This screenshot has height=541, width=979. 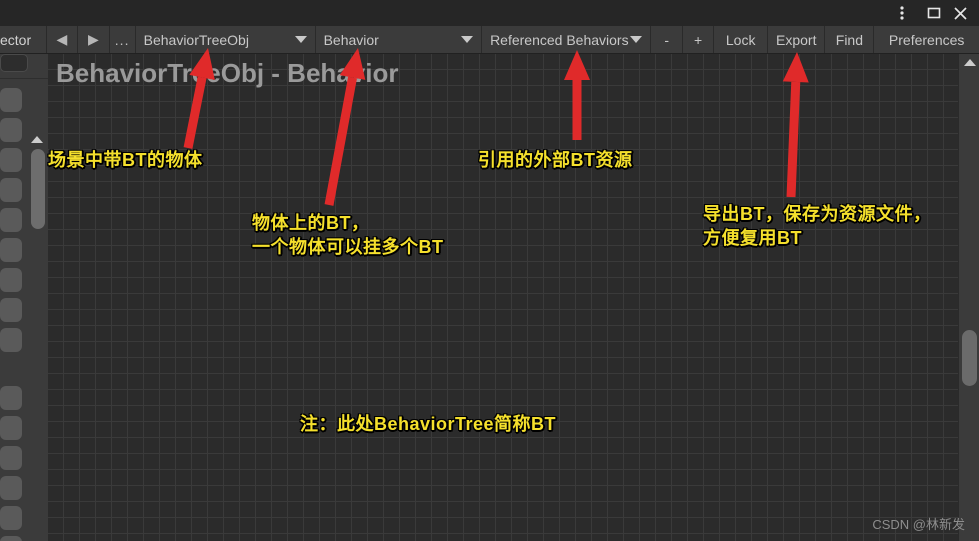 I want to click on canvas-vertical-scrollbar, so click(x=968, y=297).